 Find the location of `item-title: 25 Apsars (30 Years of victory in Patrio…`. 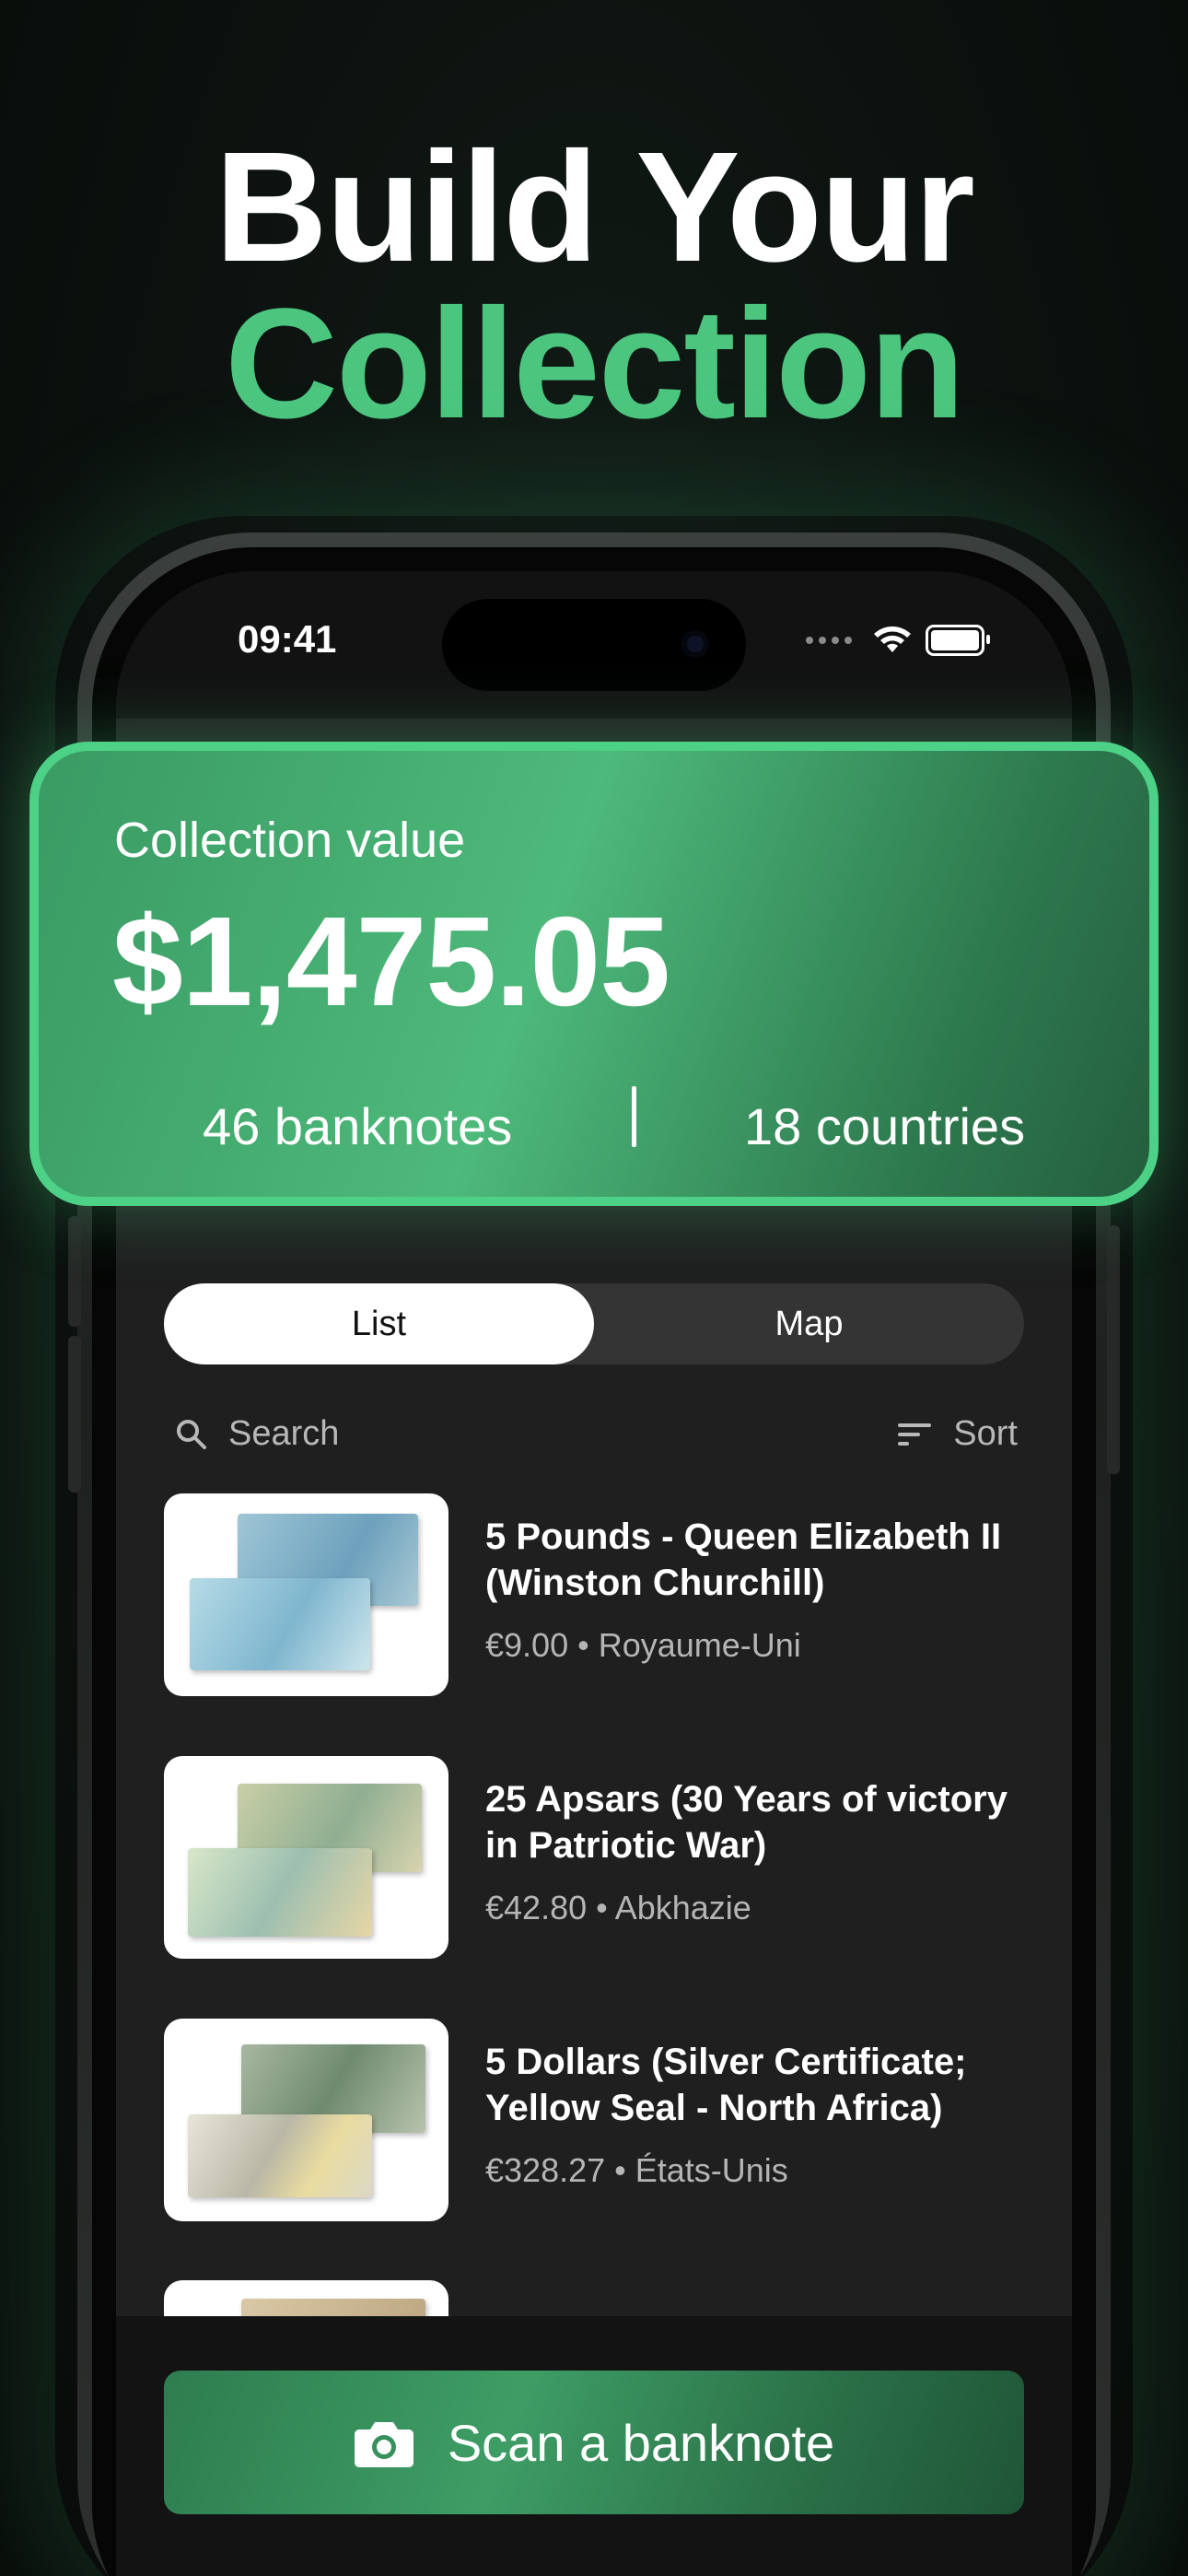

item-title: 25 Apsars (30 Years of victory in Patrio… is located at coordinates (746, 1822).